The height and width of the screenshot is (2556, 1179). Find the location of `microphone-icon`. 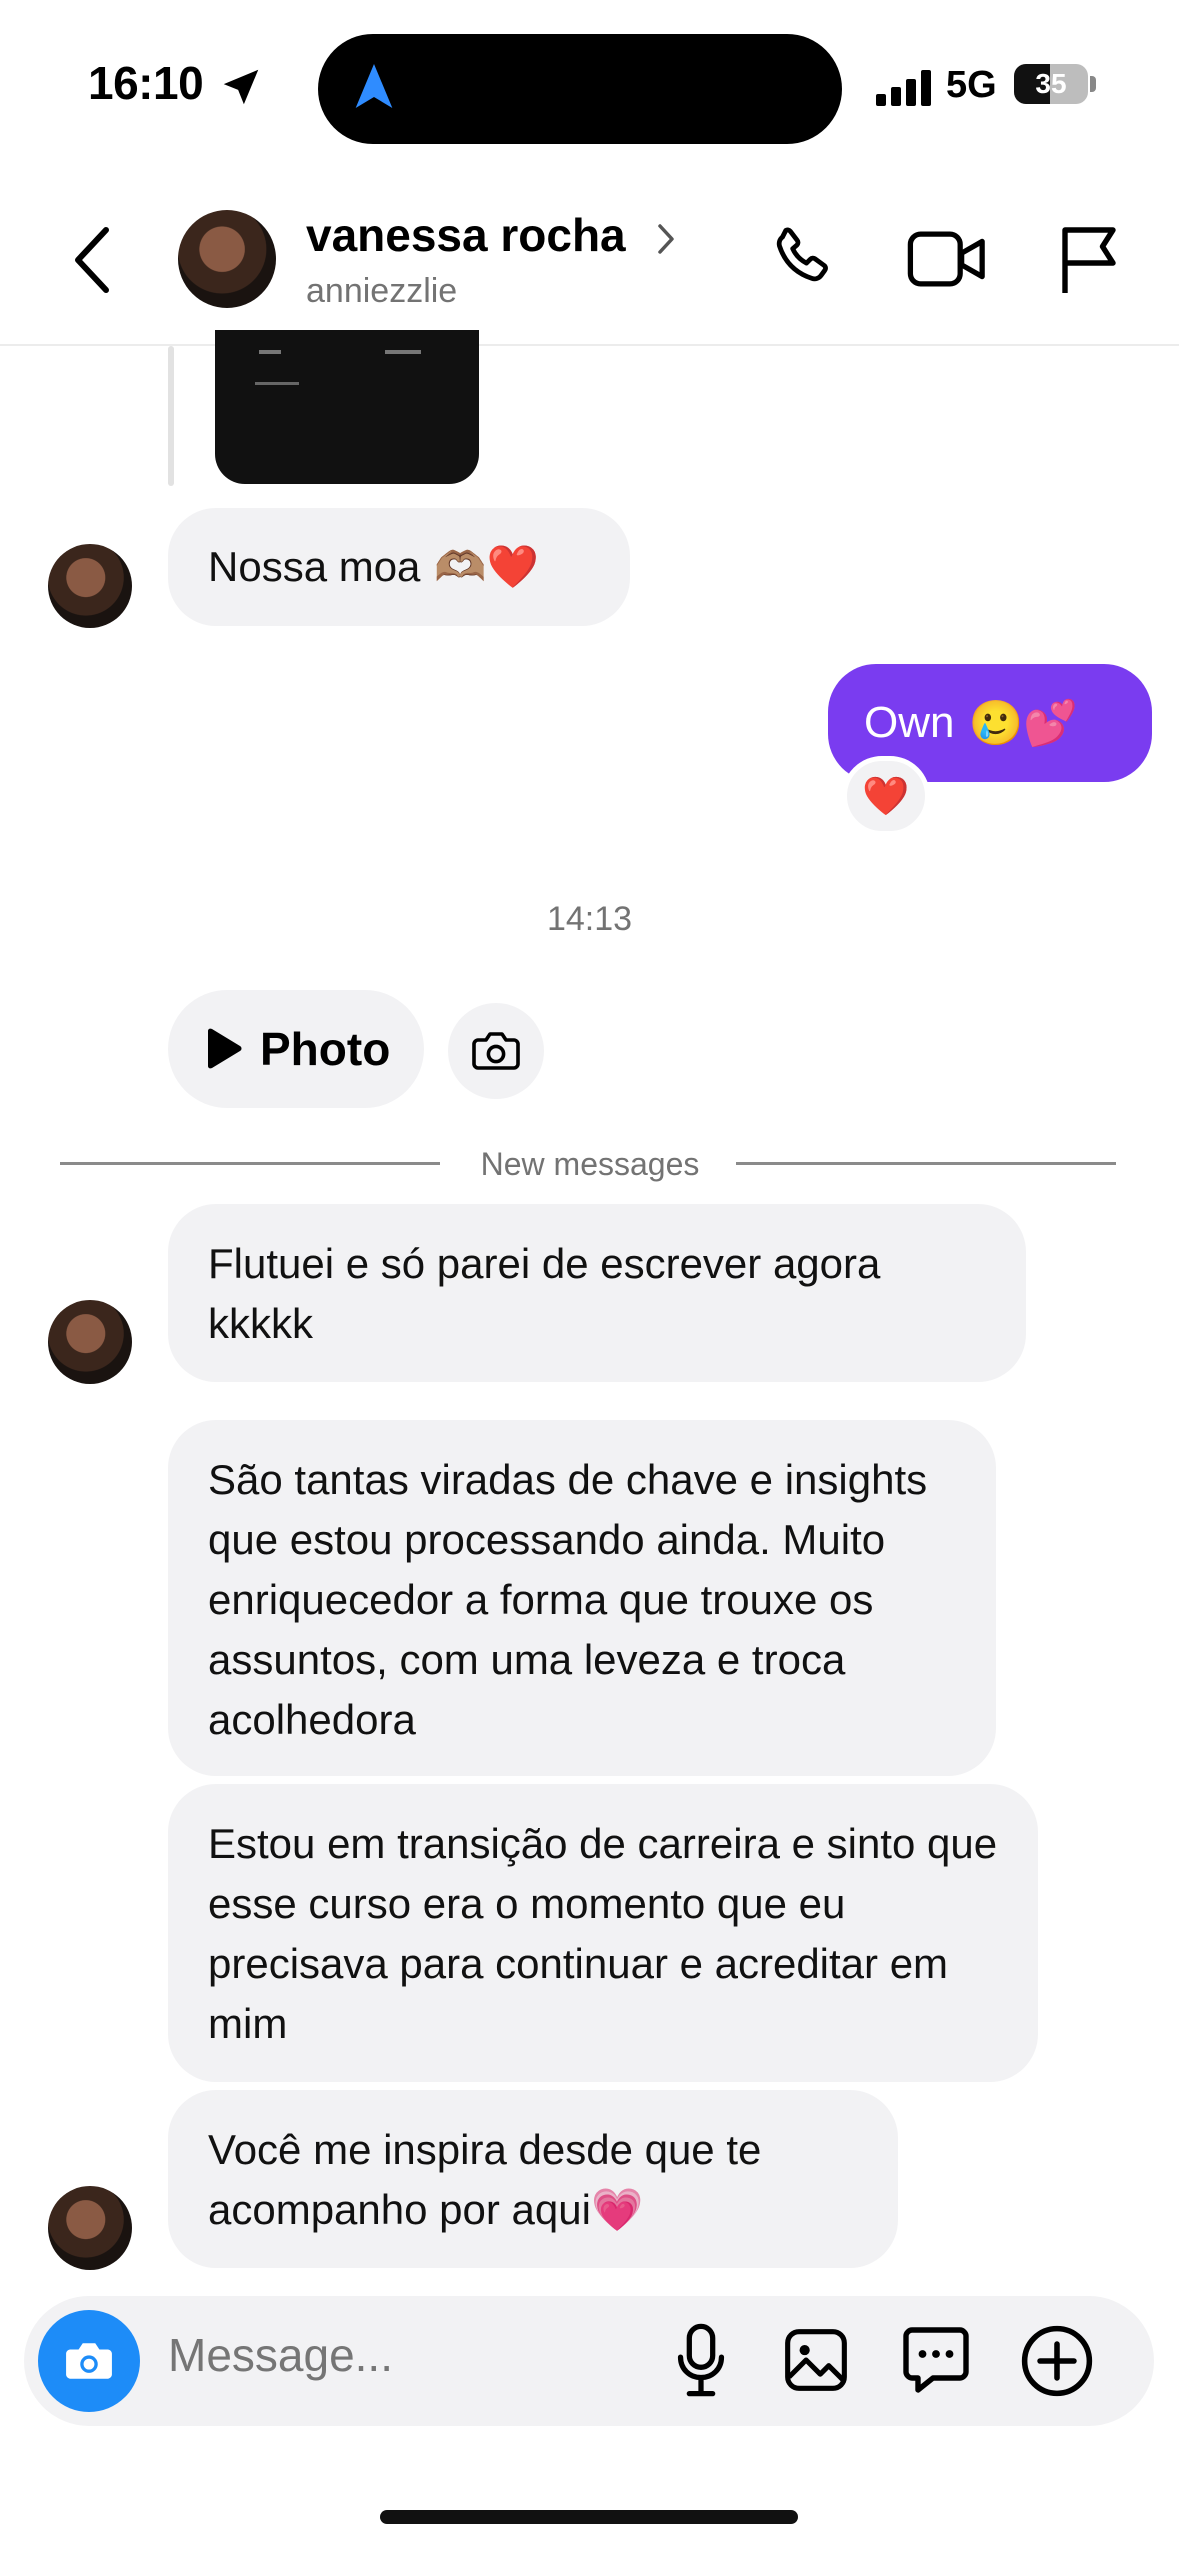

microphone-icon is located at coordinates (701, 2360).